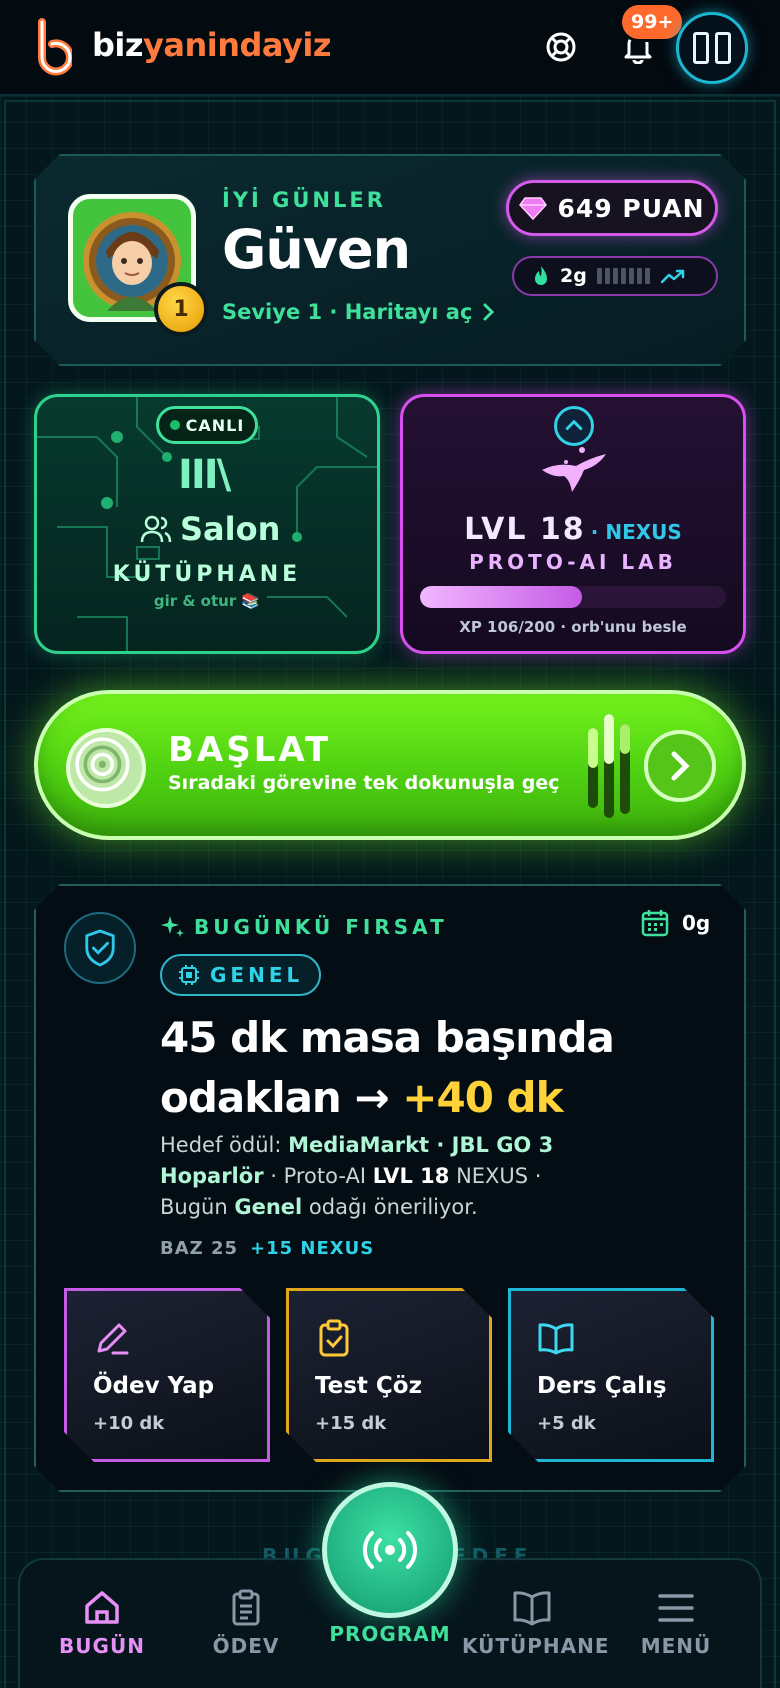  I want to click on opportunity-days: 0g, so click(675, 923).